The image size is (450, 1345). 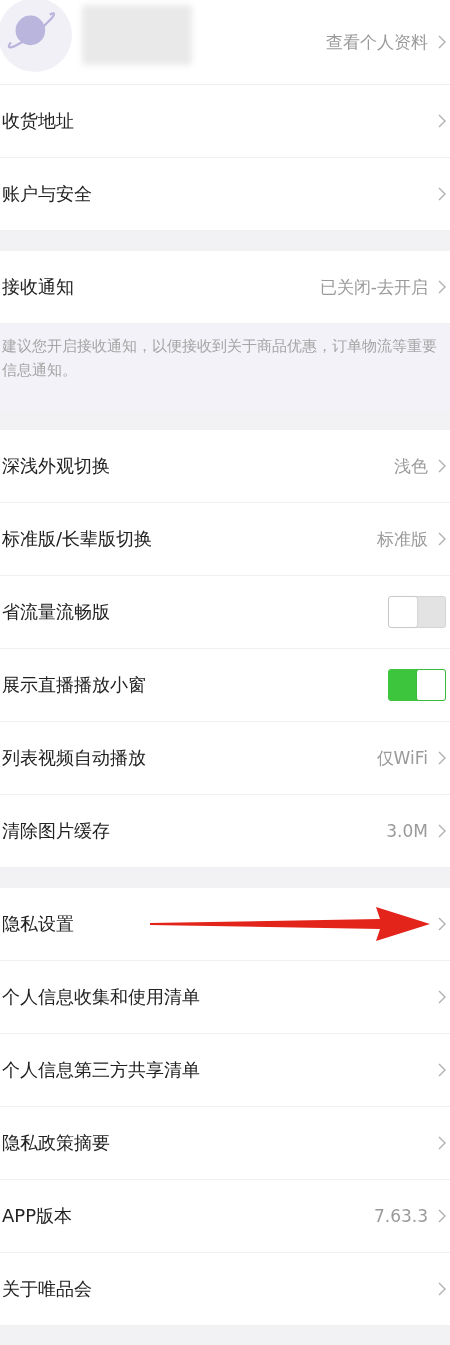 I want to click on setting-label: 省流量流畅版, so click(x=56, y=612).